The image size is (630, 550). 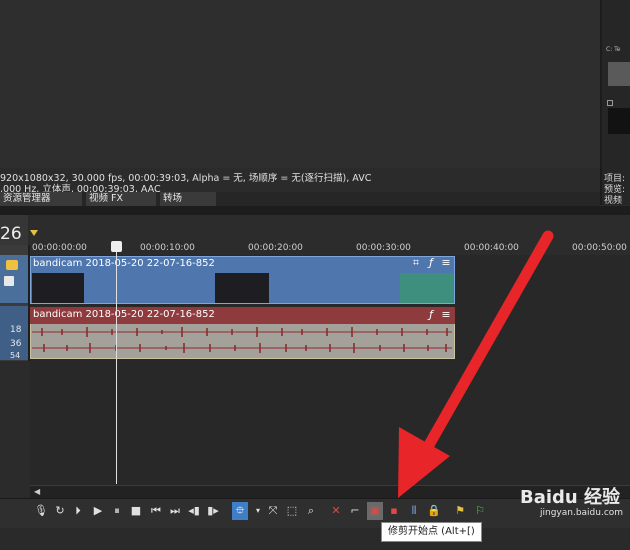 I want to click on scroll-left-icon: ◀, so click(x=37, y=491).